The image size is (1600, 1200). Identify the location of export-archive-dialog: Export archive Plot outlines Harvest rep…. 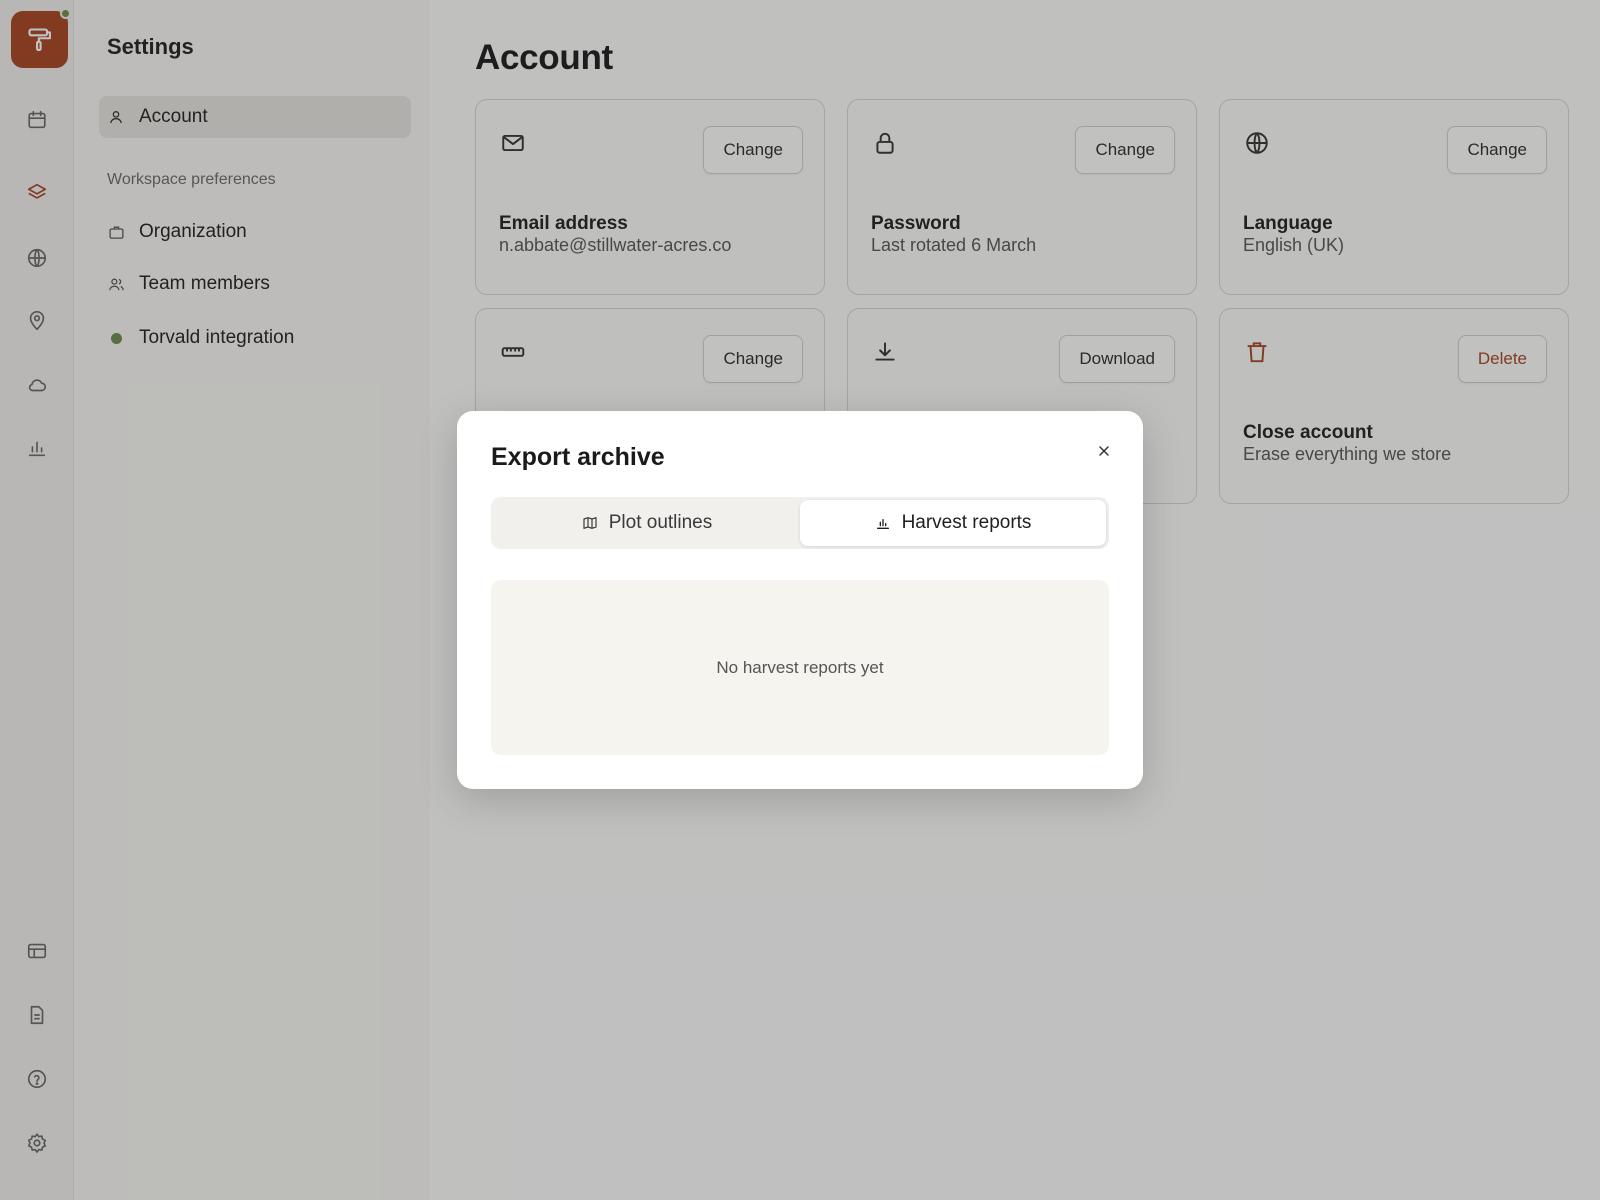
(800, 600).